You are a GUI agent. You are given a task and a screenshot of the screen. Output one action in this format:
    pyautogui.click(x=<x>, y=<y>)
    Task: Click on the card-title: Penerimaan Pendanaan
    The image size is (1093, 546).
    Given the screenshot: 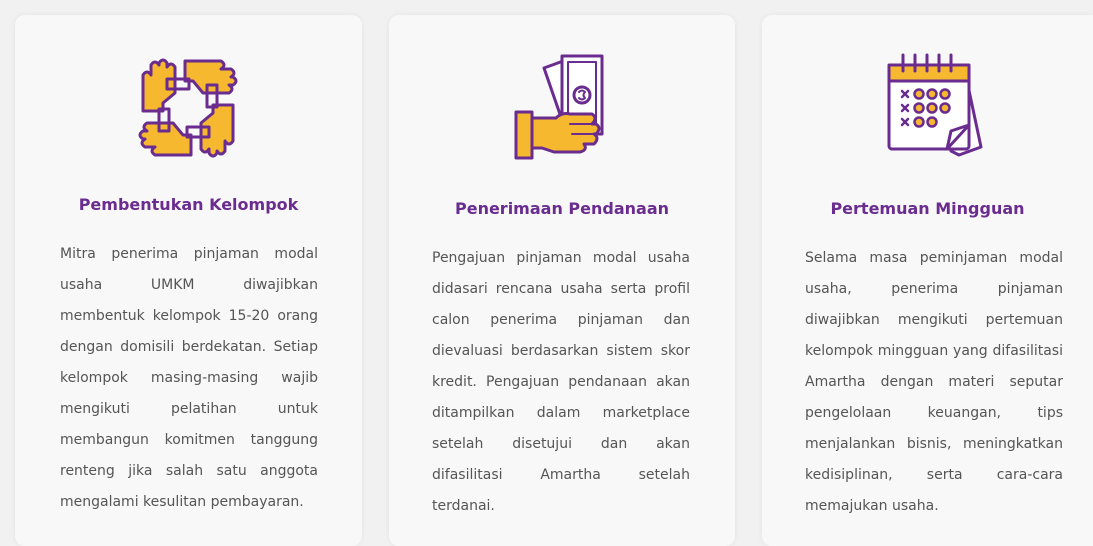 What is the action you would take?
    pyautogui.click(x=561, y=208)
    